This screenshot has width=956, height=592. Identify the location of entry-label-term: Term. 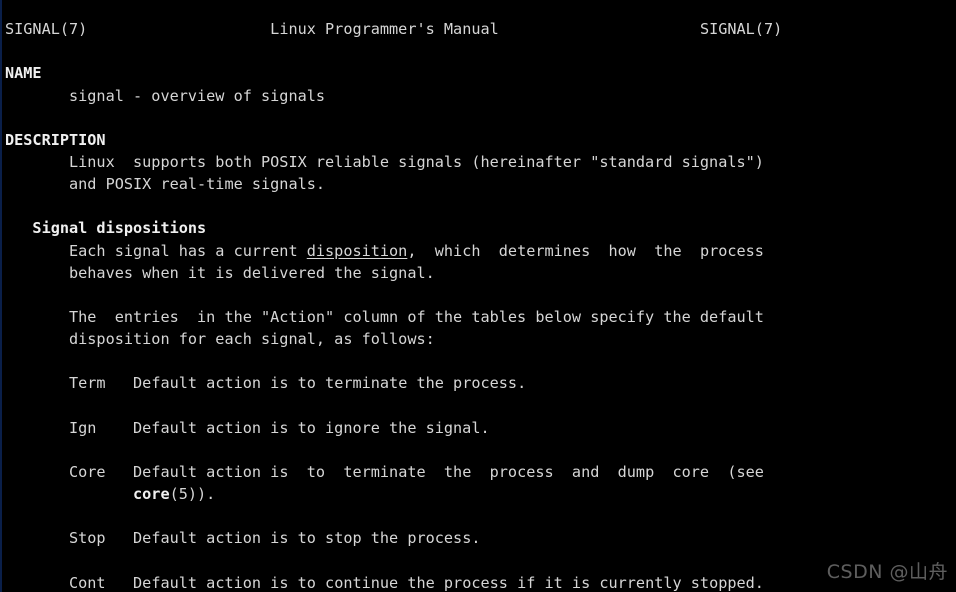
(55, 383).